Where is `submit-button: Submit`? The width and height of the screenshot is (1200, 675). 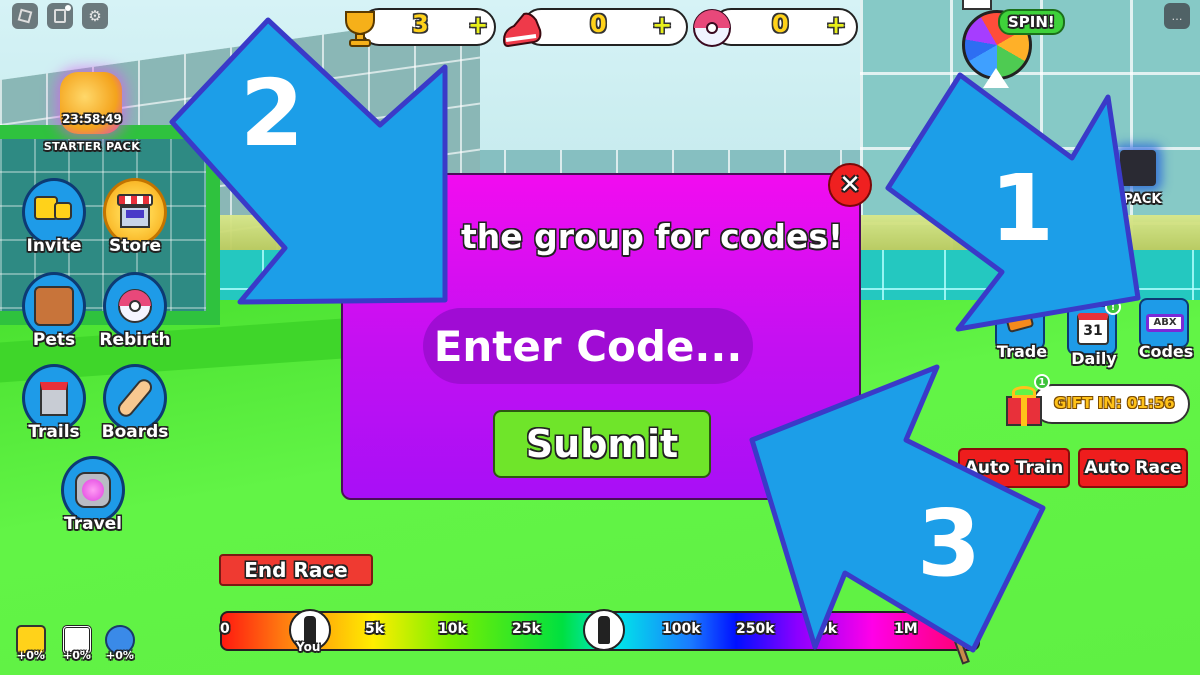
submit-button: Submit is located at coordinates (602, 444).